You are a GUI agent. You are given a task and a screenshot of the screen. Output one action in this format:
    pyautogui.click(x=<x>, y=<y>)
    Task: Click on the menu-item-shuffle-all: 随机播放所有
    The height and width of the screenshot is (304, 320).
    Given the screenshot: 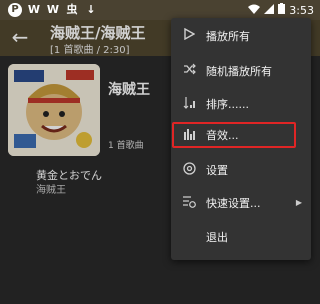 What is the action you would take?
    pyautogui.click(x=241, y=70)
    